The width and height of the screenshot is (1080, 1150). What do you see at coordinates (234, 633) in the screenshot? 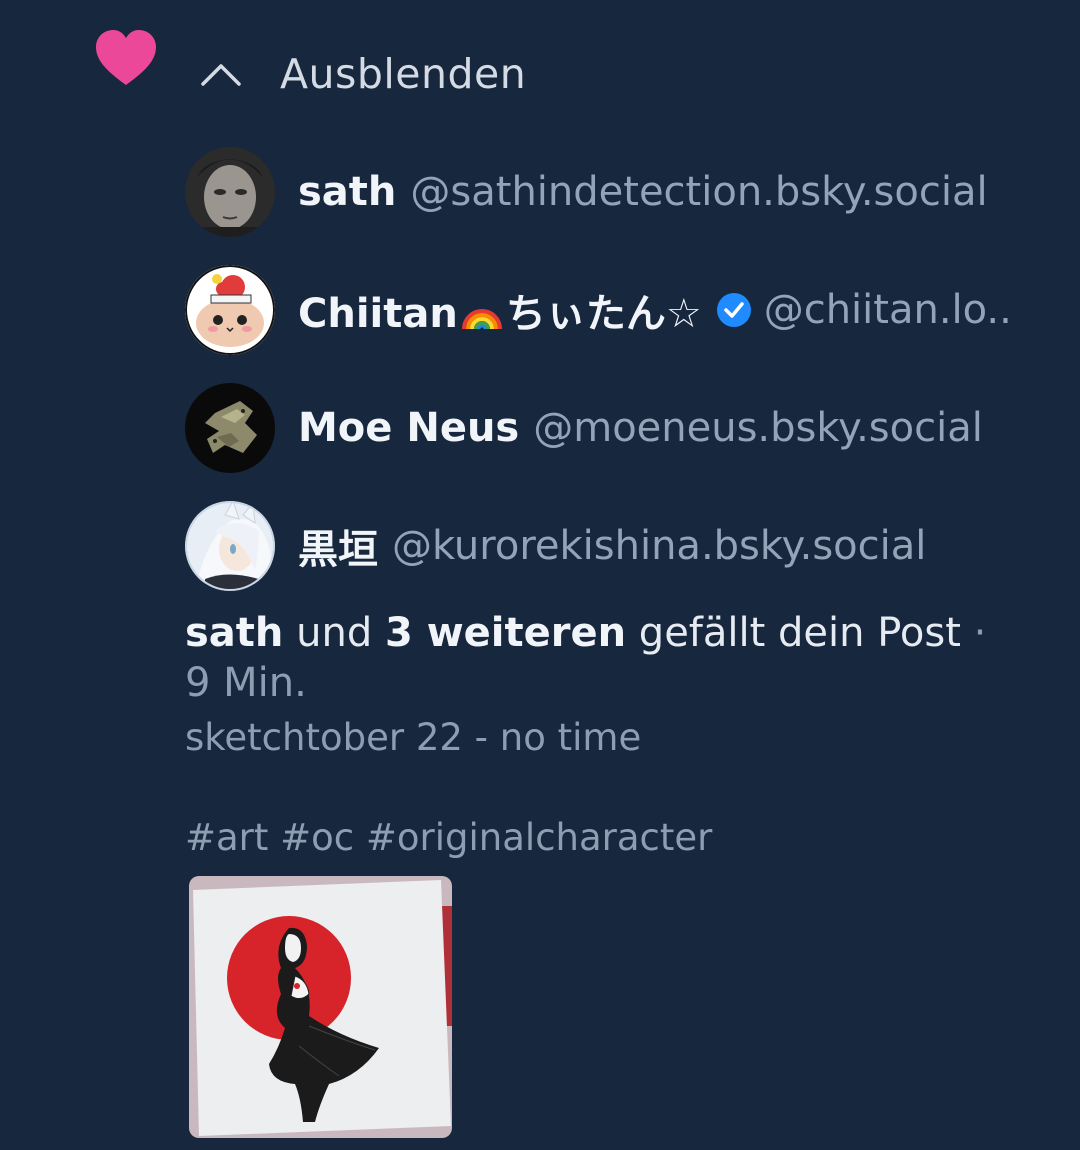
I see `summary-first-name: sath` at bounding box center [234, 633].